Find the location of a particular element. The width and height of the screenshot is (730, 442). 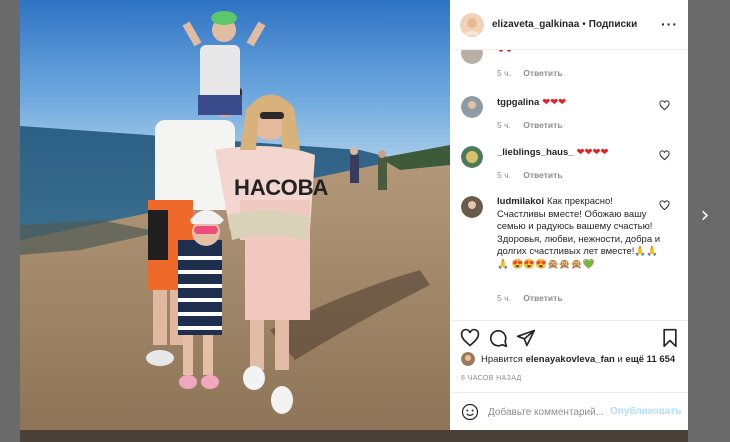

next-post-arrow: › is located at coordinates (705, 216).